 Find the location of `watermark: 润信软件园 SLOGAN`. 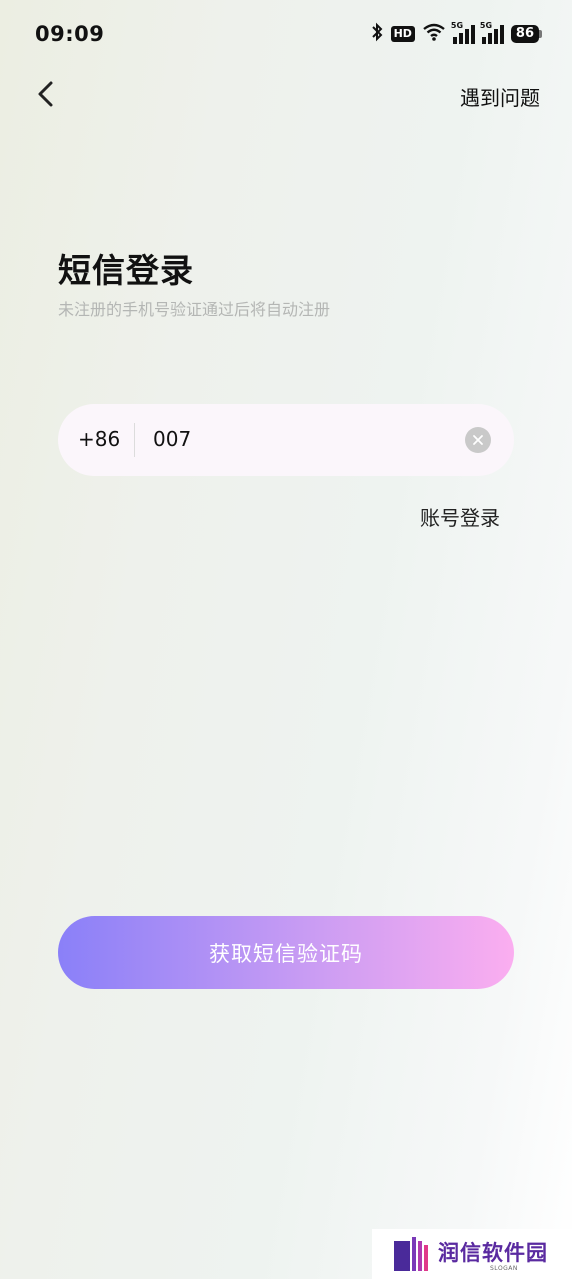

watermark: 润信软件园 SLOGAN is located at coordinates (472, 1254).